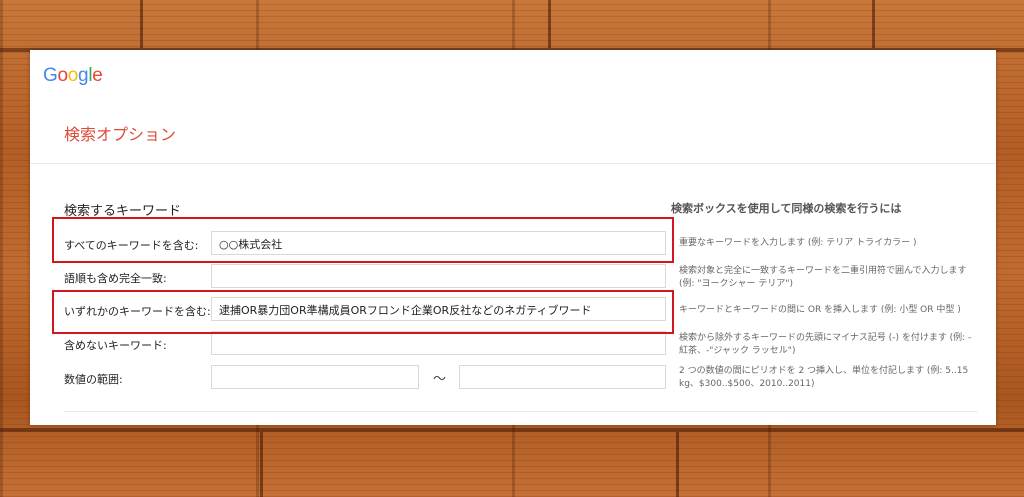  Describe the element at coordinates (120, 134) in the screenshot. I see `page-title: 検索オプション` at that location.